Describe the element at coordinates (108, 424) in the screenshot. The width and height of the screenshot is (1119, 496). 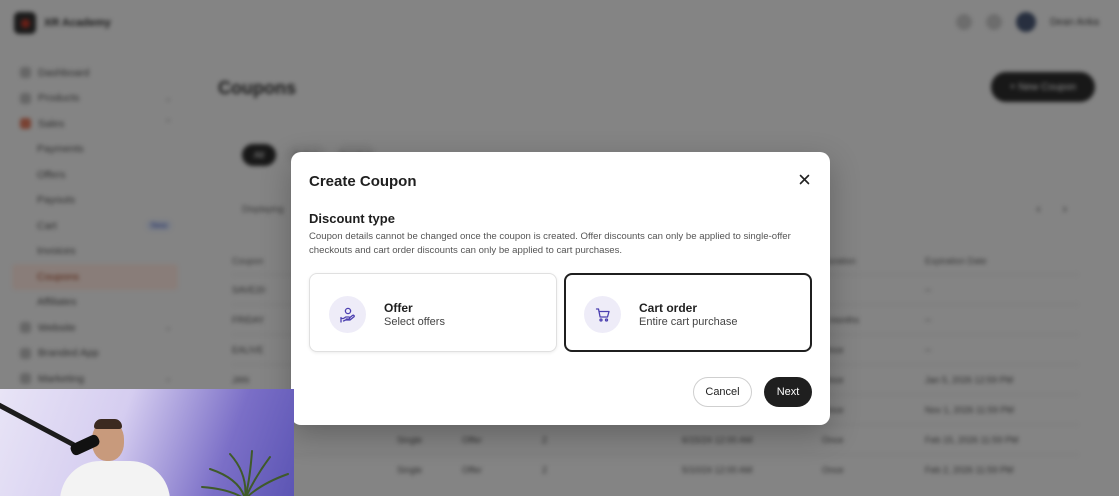
I see `presenter-hair` at that location.